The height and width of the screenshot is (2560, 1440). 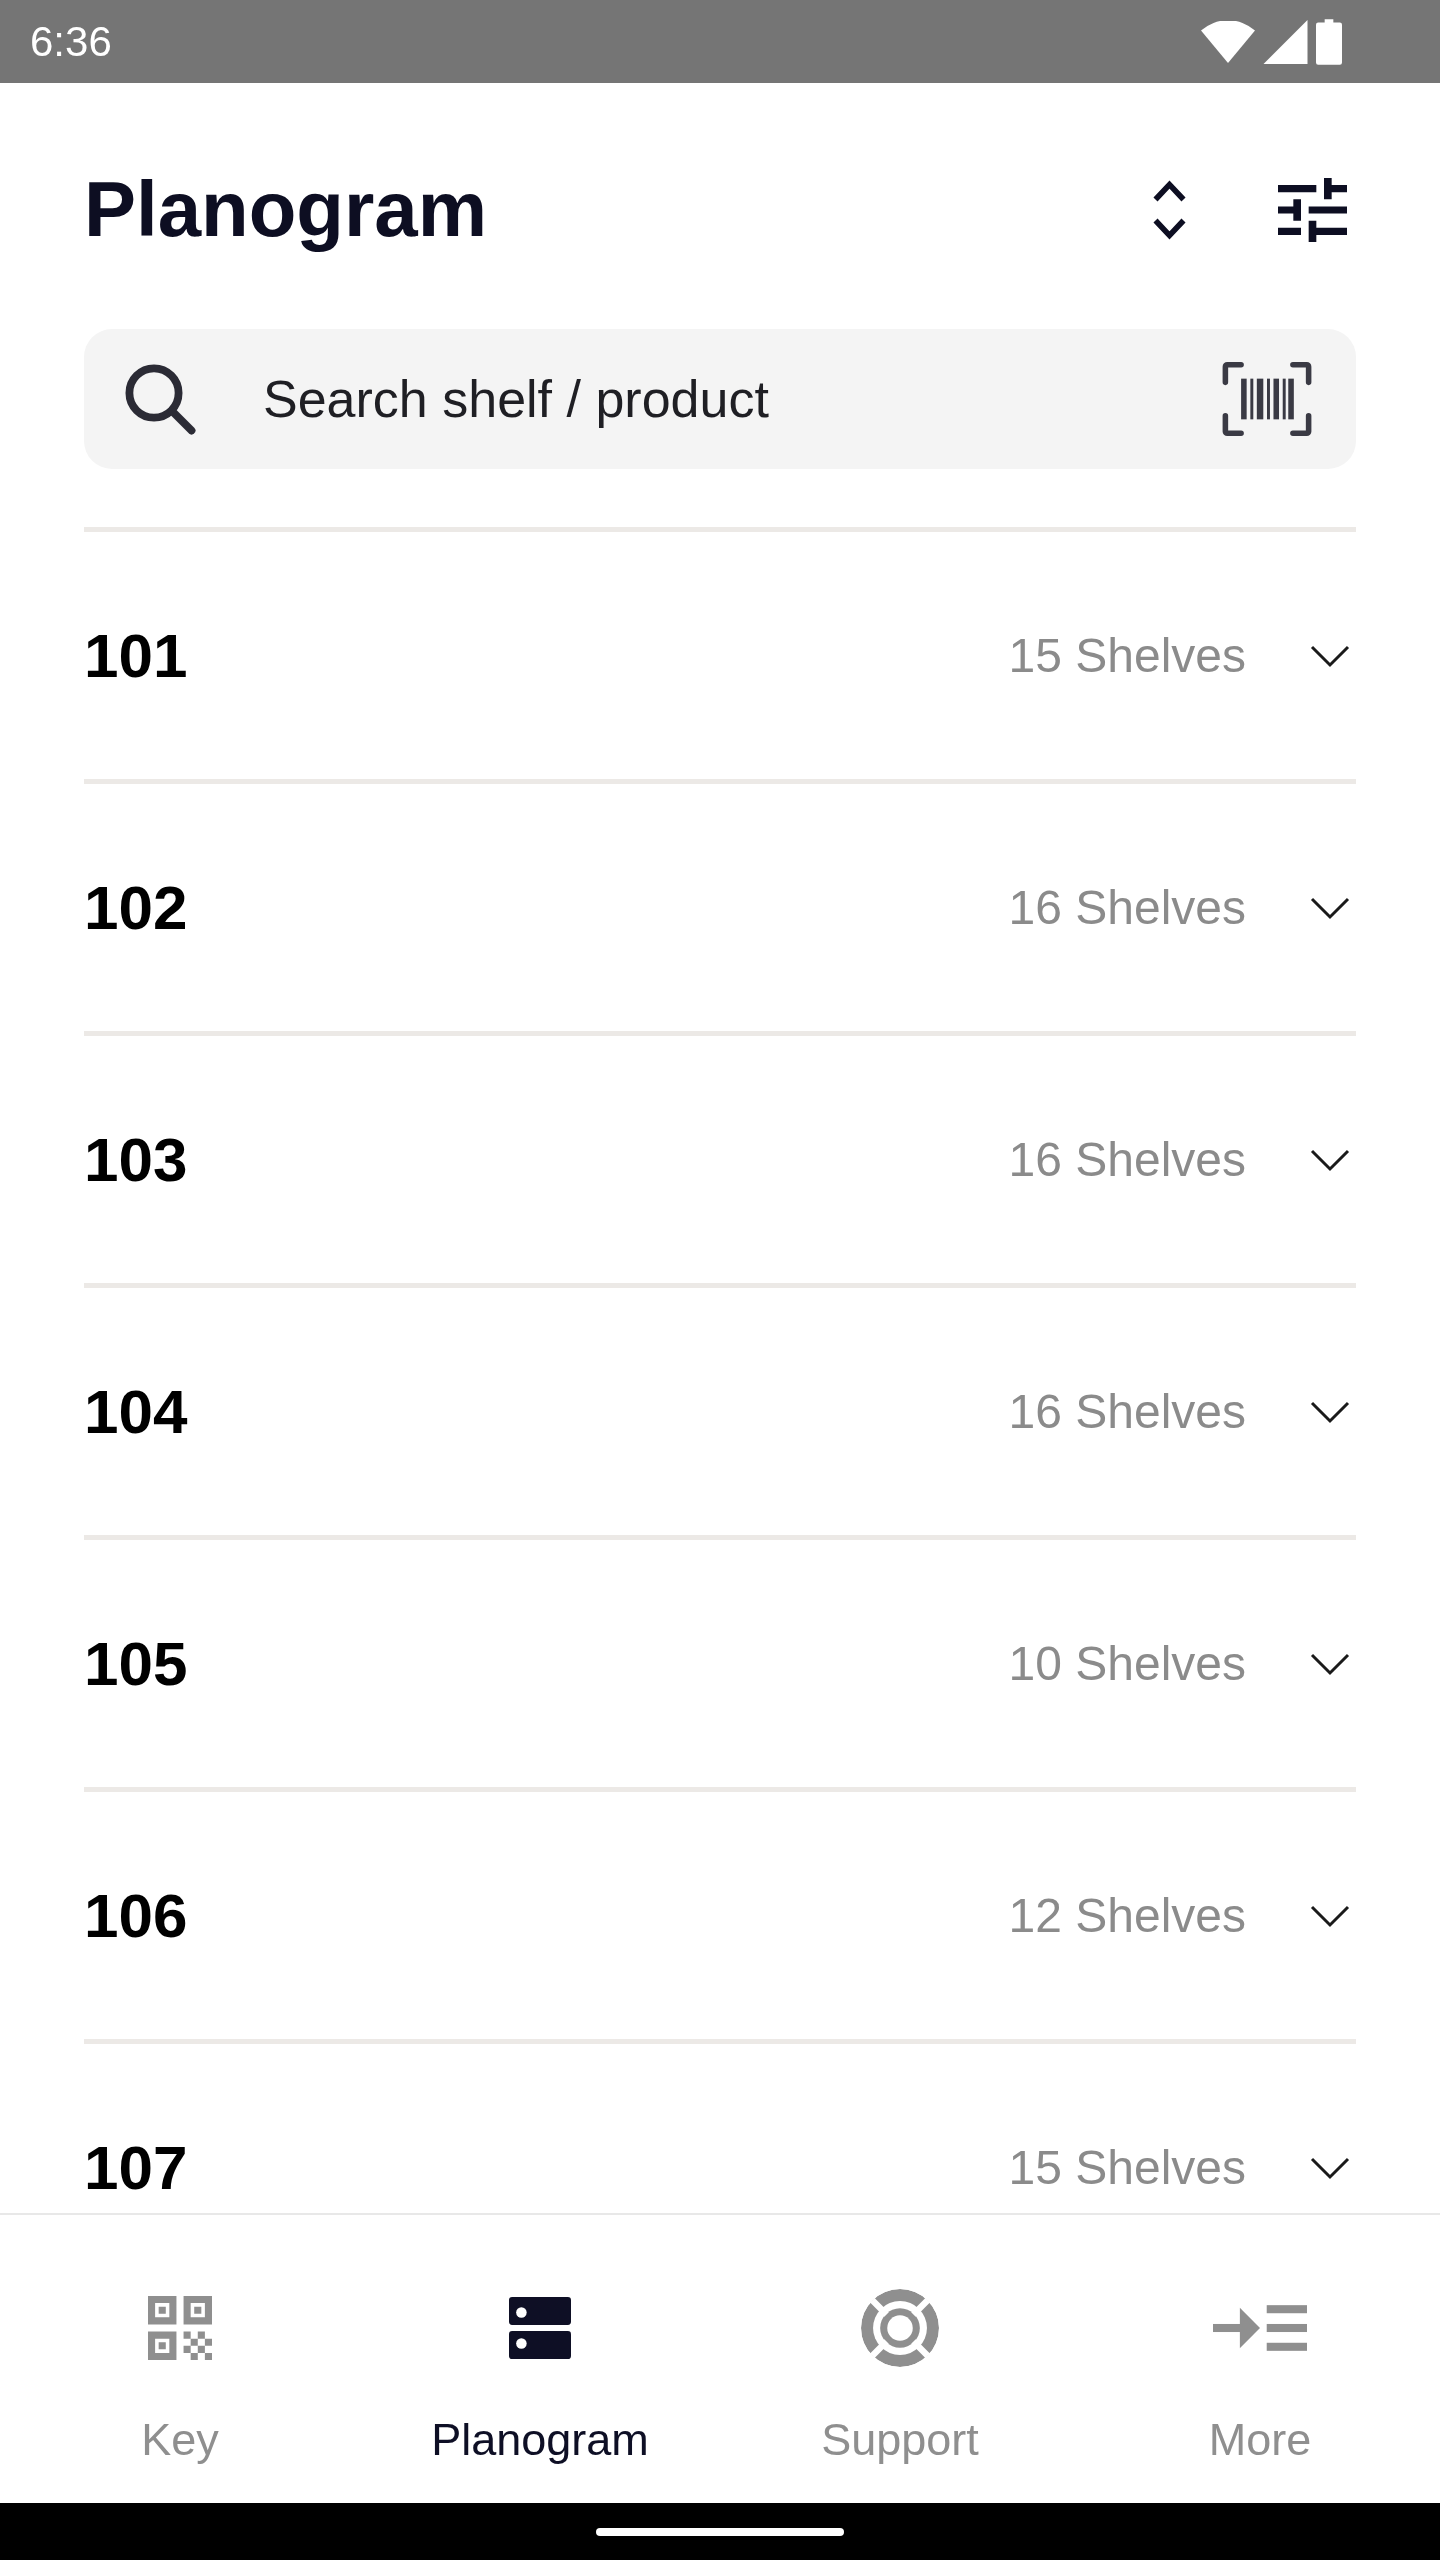 What do you see at coordinates (720, 1661) in the screenshot?
I see `aisle-row: 105 10 Shelves` at bounding box center [720, 1661].